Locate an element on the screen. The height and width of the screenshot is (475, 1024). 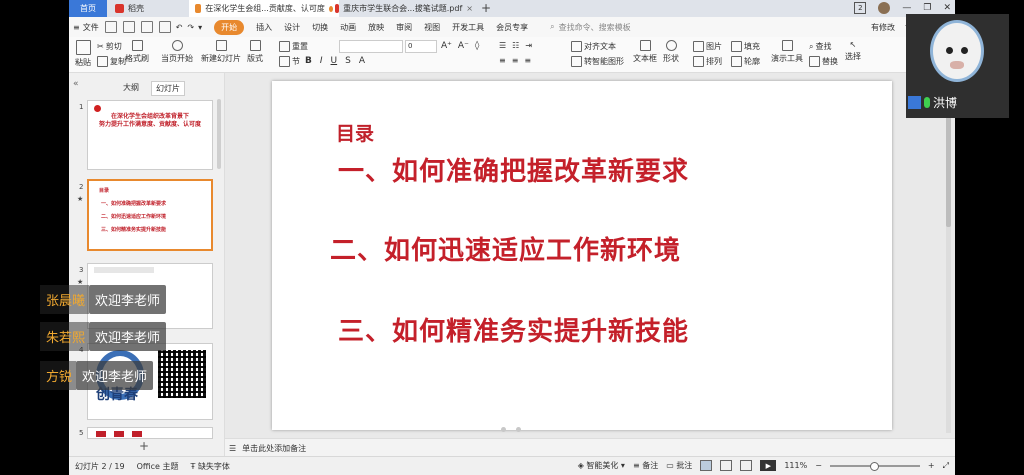
shape-button: 形状 is located at coordinates (671, 52).